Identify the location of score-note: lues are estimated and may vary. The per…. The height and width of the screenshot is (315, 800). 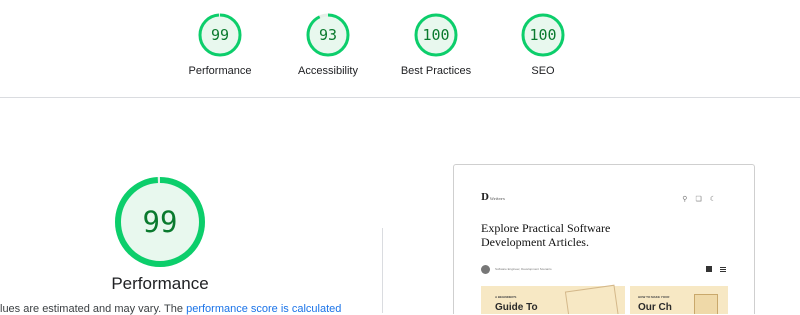
(170, 309).